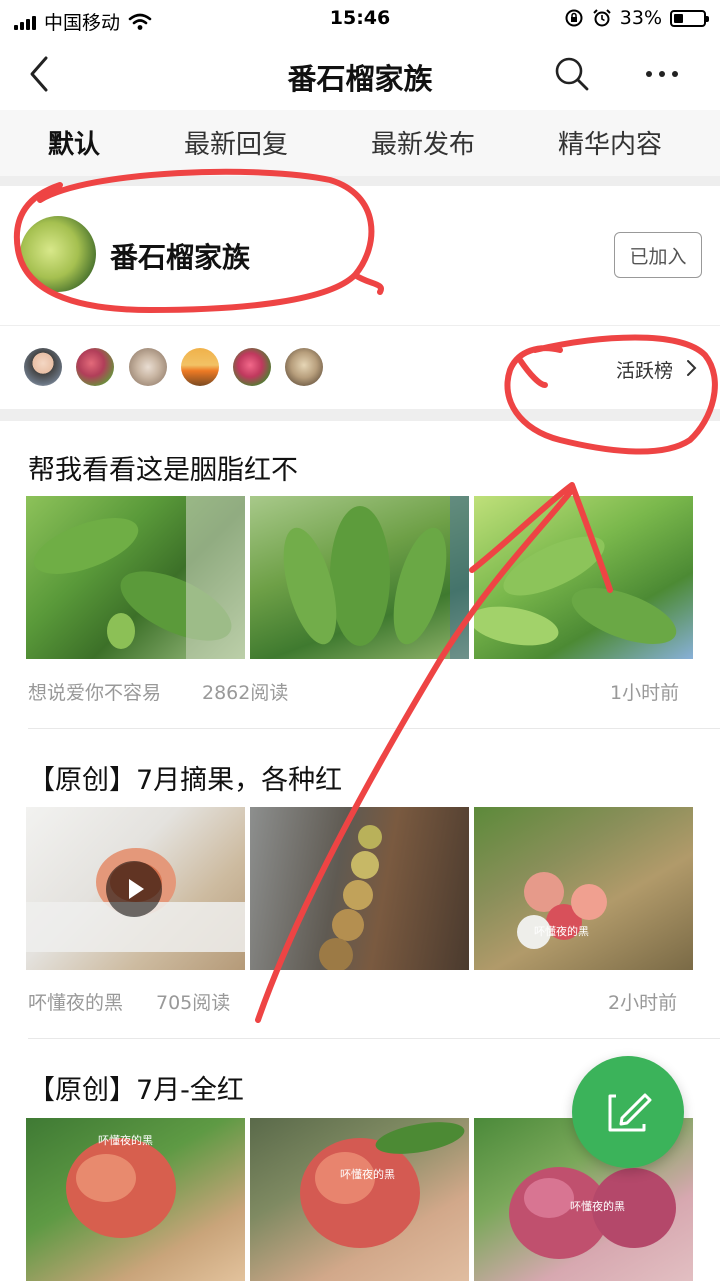  What do you see at coordinates (185, 777) in the screenshot?
I see `post-title: 【原创】7月摘果，各种红` at bounding box center [185, 777].